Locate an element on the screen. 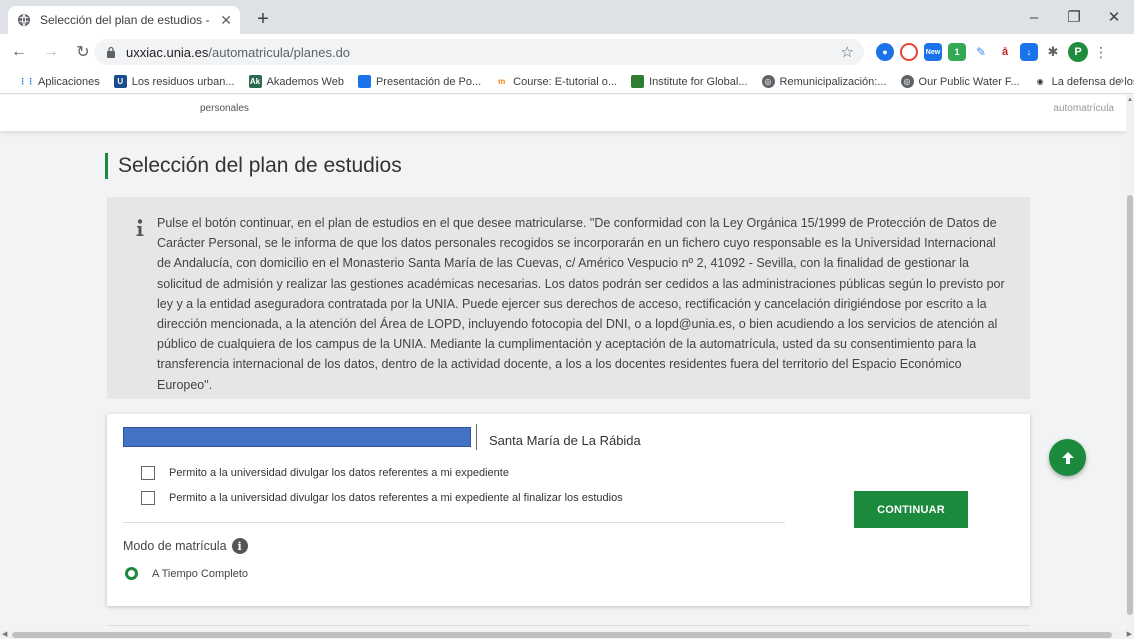 The width and height of the screenshot is (1134, 639). campus-name: Santa María de La Rábida is located at coordinates (565, 440).